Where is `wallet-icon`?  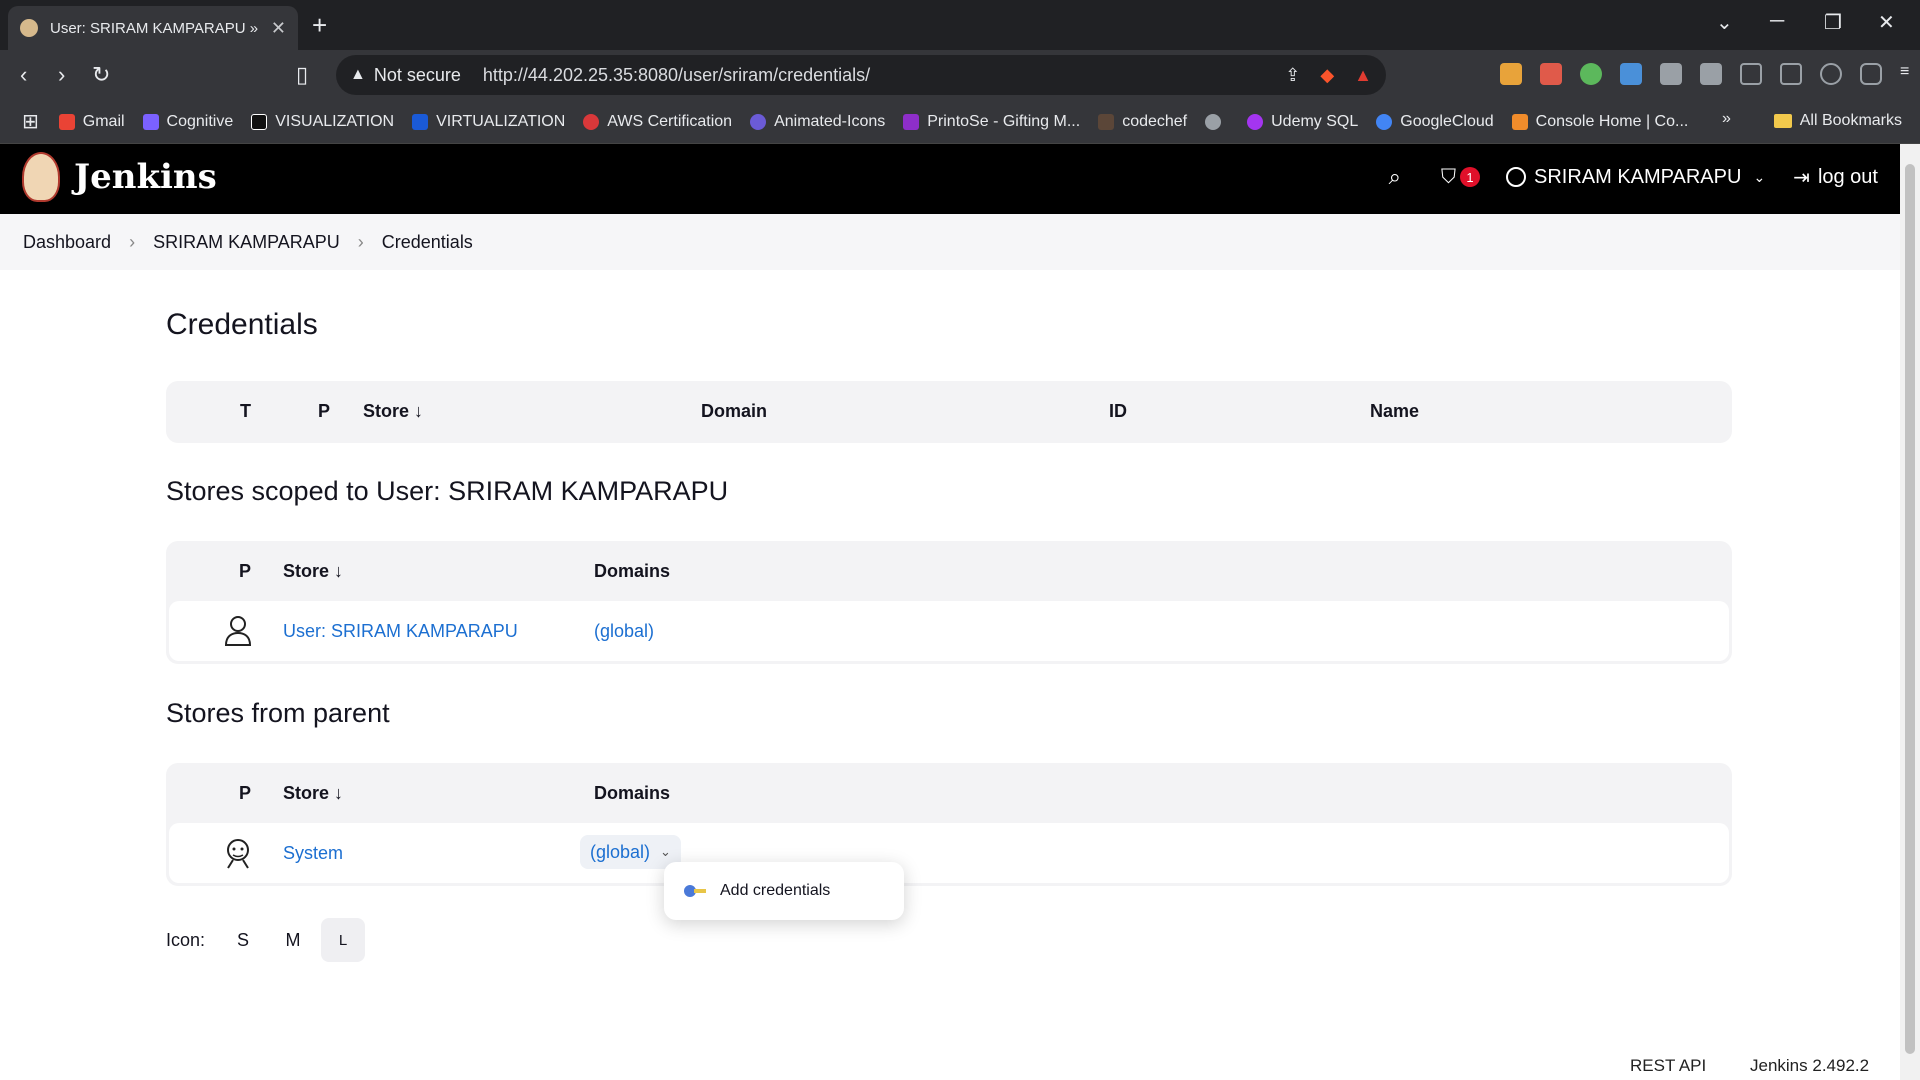 wallet-icon is located at coordinates (1791, 74).